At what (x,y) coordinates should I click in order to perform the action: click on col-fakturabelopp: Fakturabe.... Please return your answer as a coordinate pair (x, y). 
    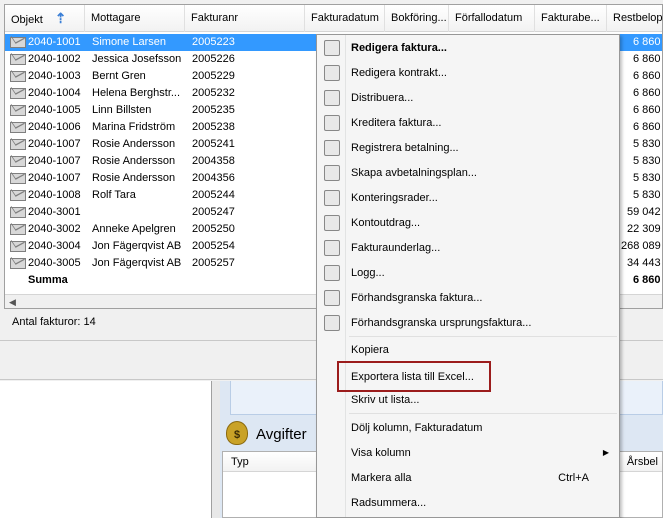
    Looking at the image, I should click on (571, 18).